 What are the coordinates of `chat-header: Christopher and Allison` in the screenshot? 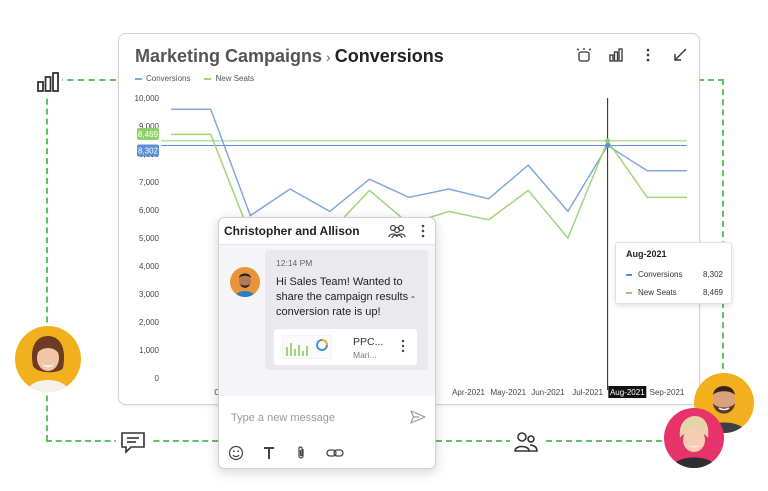 It's located at (327, 231).